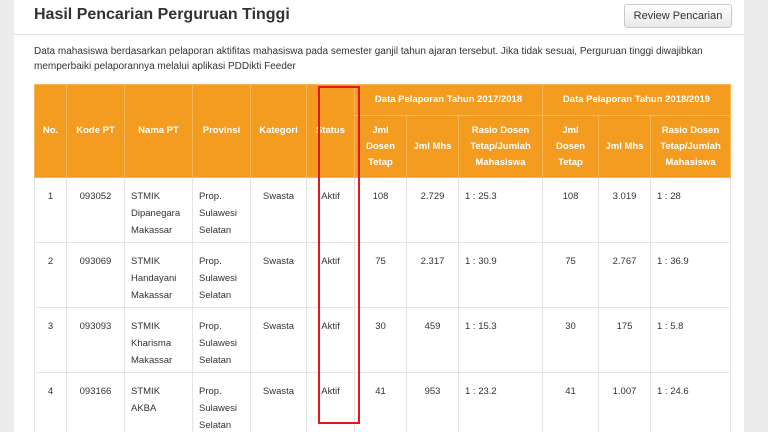 This screenshot has width=768, height=432. I want to click on cell-dosen-2017: 75, so click(380, 275).